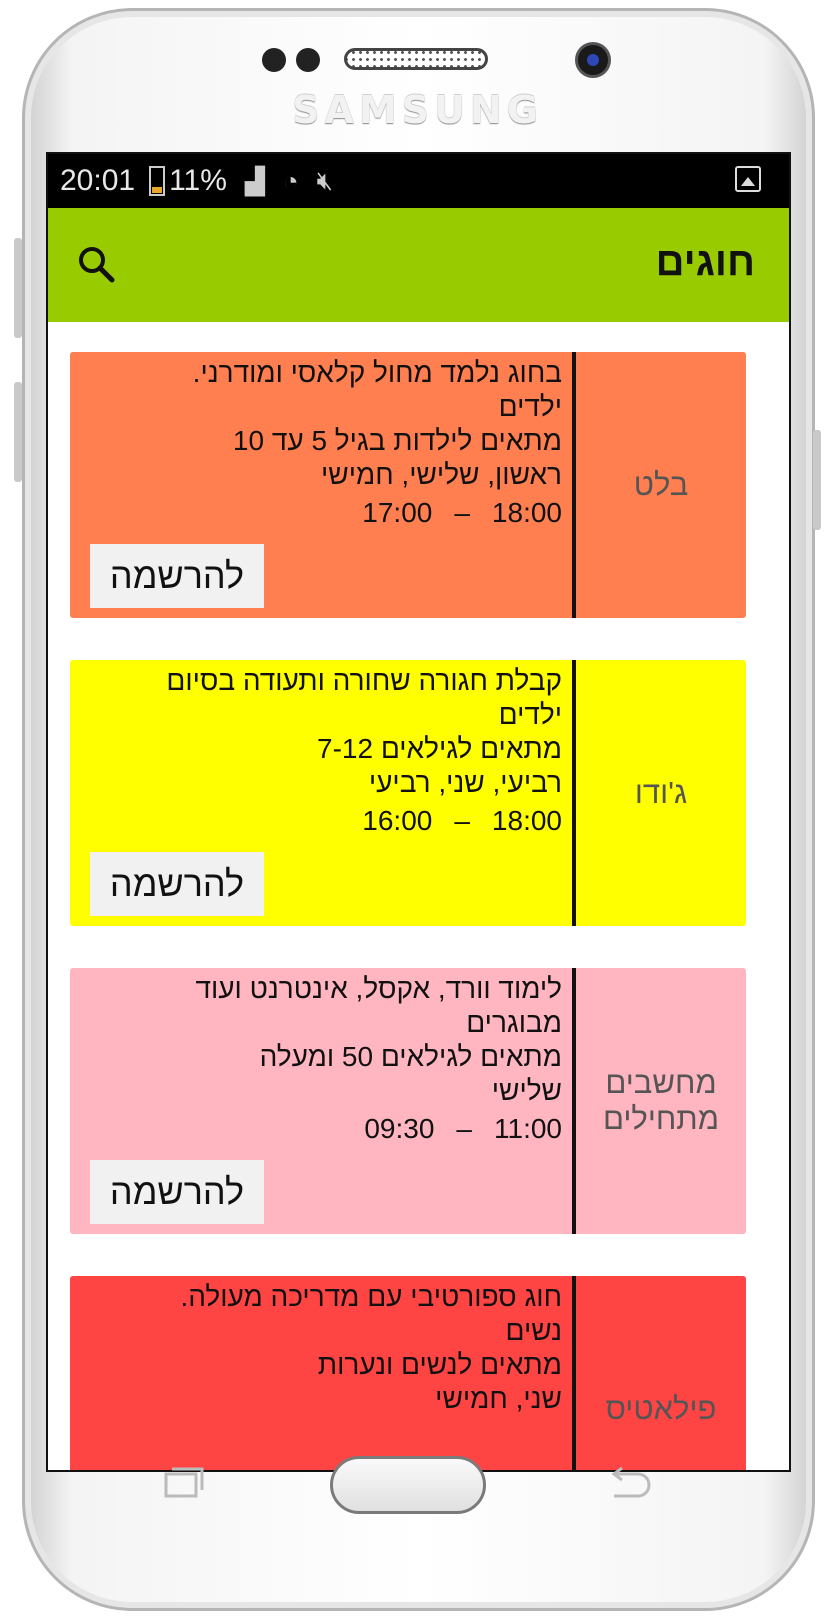 The image size is (835, 1619). What do you see at coordinates (397, 512) in the screenshot?
I see `time-start: 17:00` at bounding box center [397, 512].